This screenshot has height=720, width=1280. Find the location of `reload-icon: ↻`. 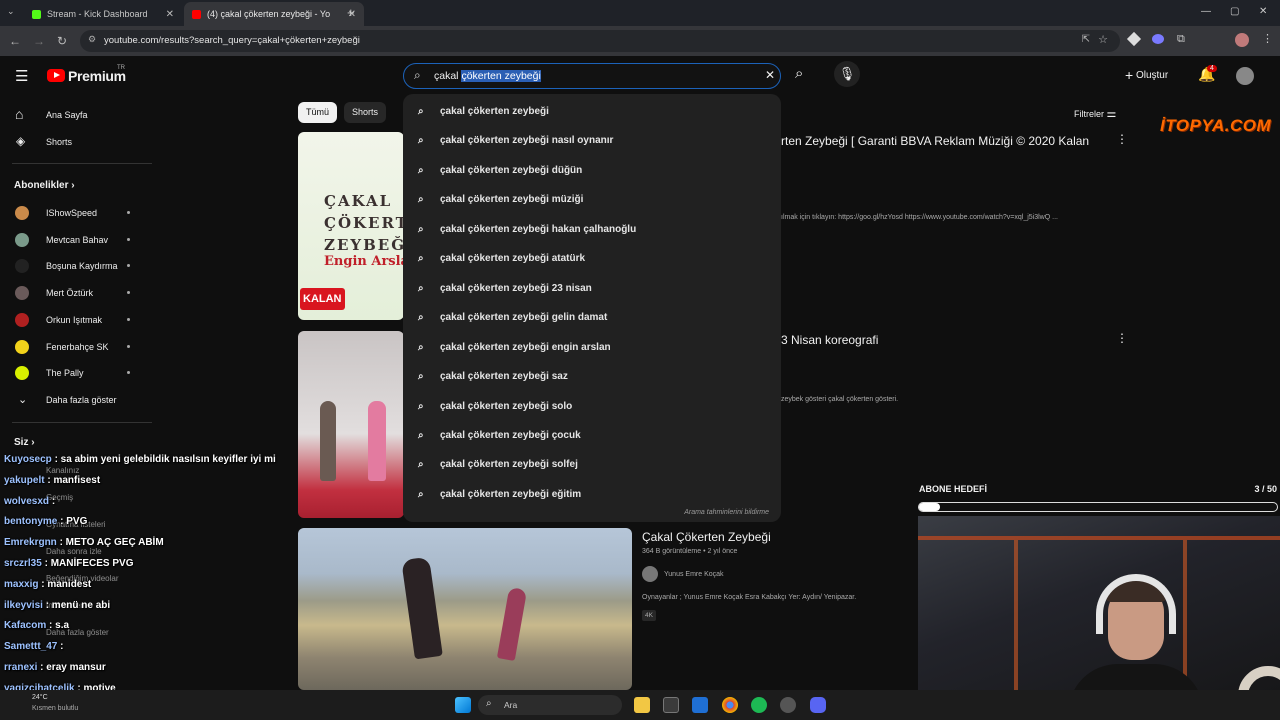

reload-icon: ↻ is located at coordinates (62, 41).